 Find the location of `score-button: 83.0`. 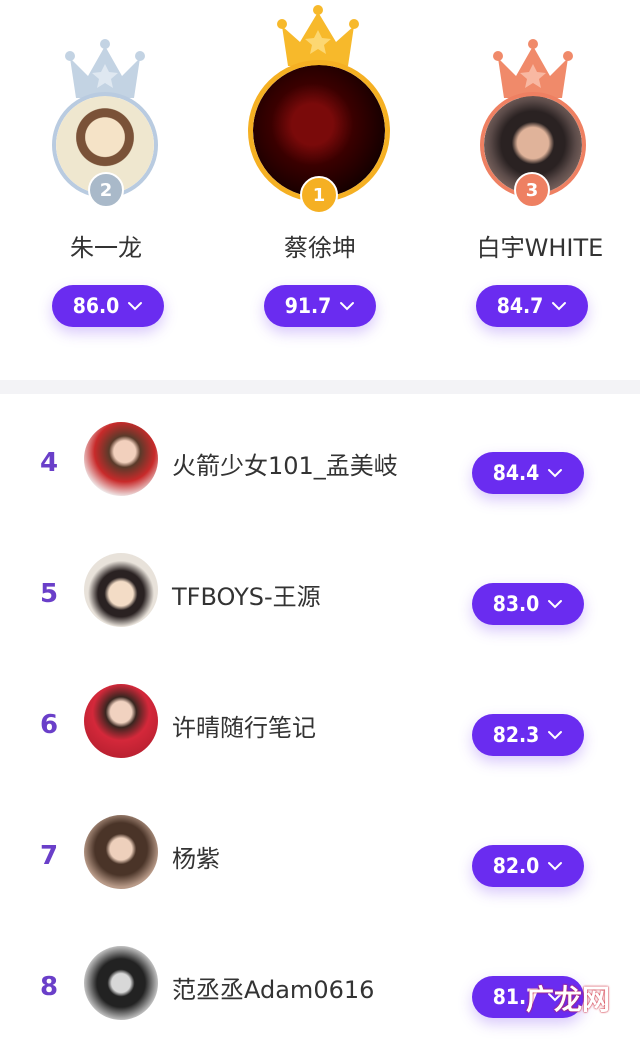

score-button: 83.0 is located at coordinates (528, 604).